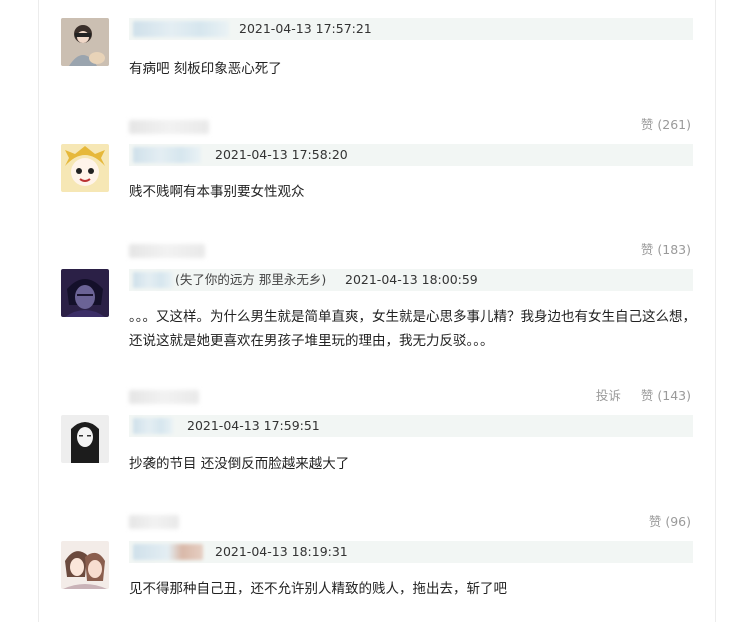 The height and width of the screenshot is (622, 747). Describe the element at coordinates (281, 154) in the screenshot. I see `comment-time: 2021-04-13 17:58:20` at that location.